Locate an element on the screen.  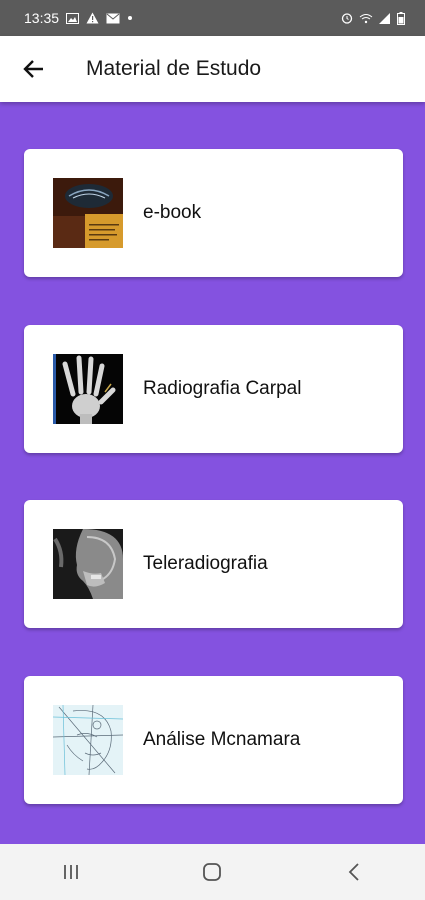
home-button is located at coordinates (212, 872).